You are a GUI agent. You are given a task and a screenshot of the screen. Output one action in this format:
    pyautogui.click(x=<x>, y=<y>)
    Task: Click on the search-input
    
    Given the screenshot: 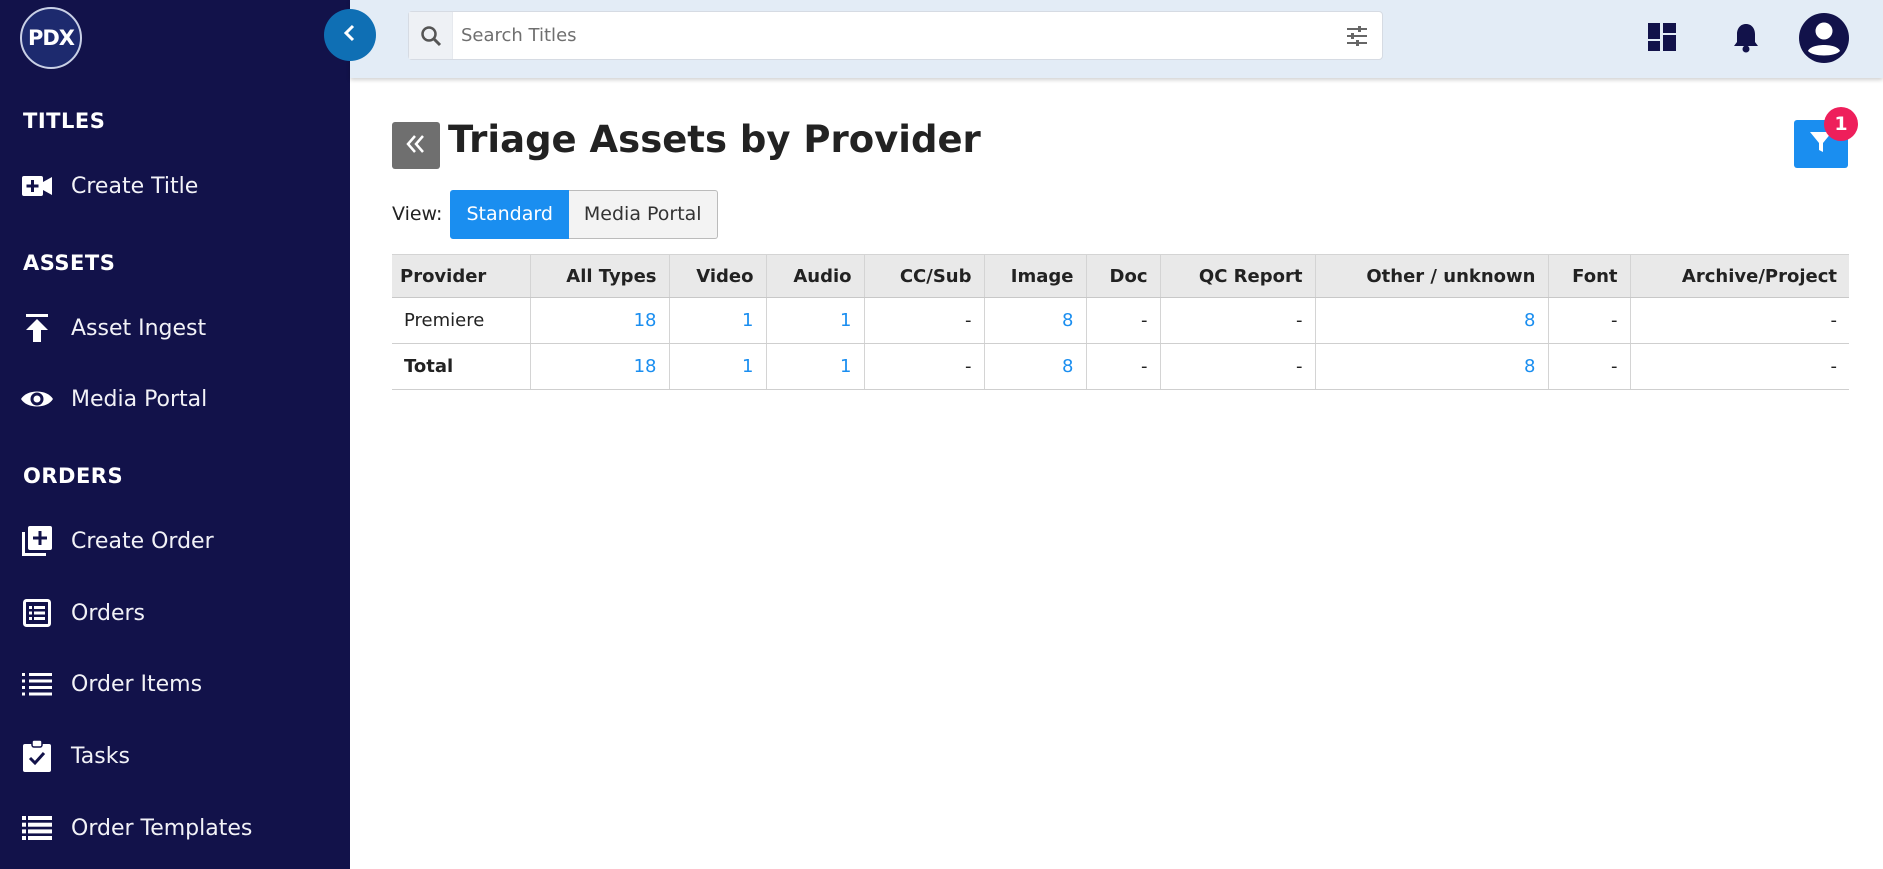 What is the action you would take?
    pyautogui.click(x=892, y=35)
    